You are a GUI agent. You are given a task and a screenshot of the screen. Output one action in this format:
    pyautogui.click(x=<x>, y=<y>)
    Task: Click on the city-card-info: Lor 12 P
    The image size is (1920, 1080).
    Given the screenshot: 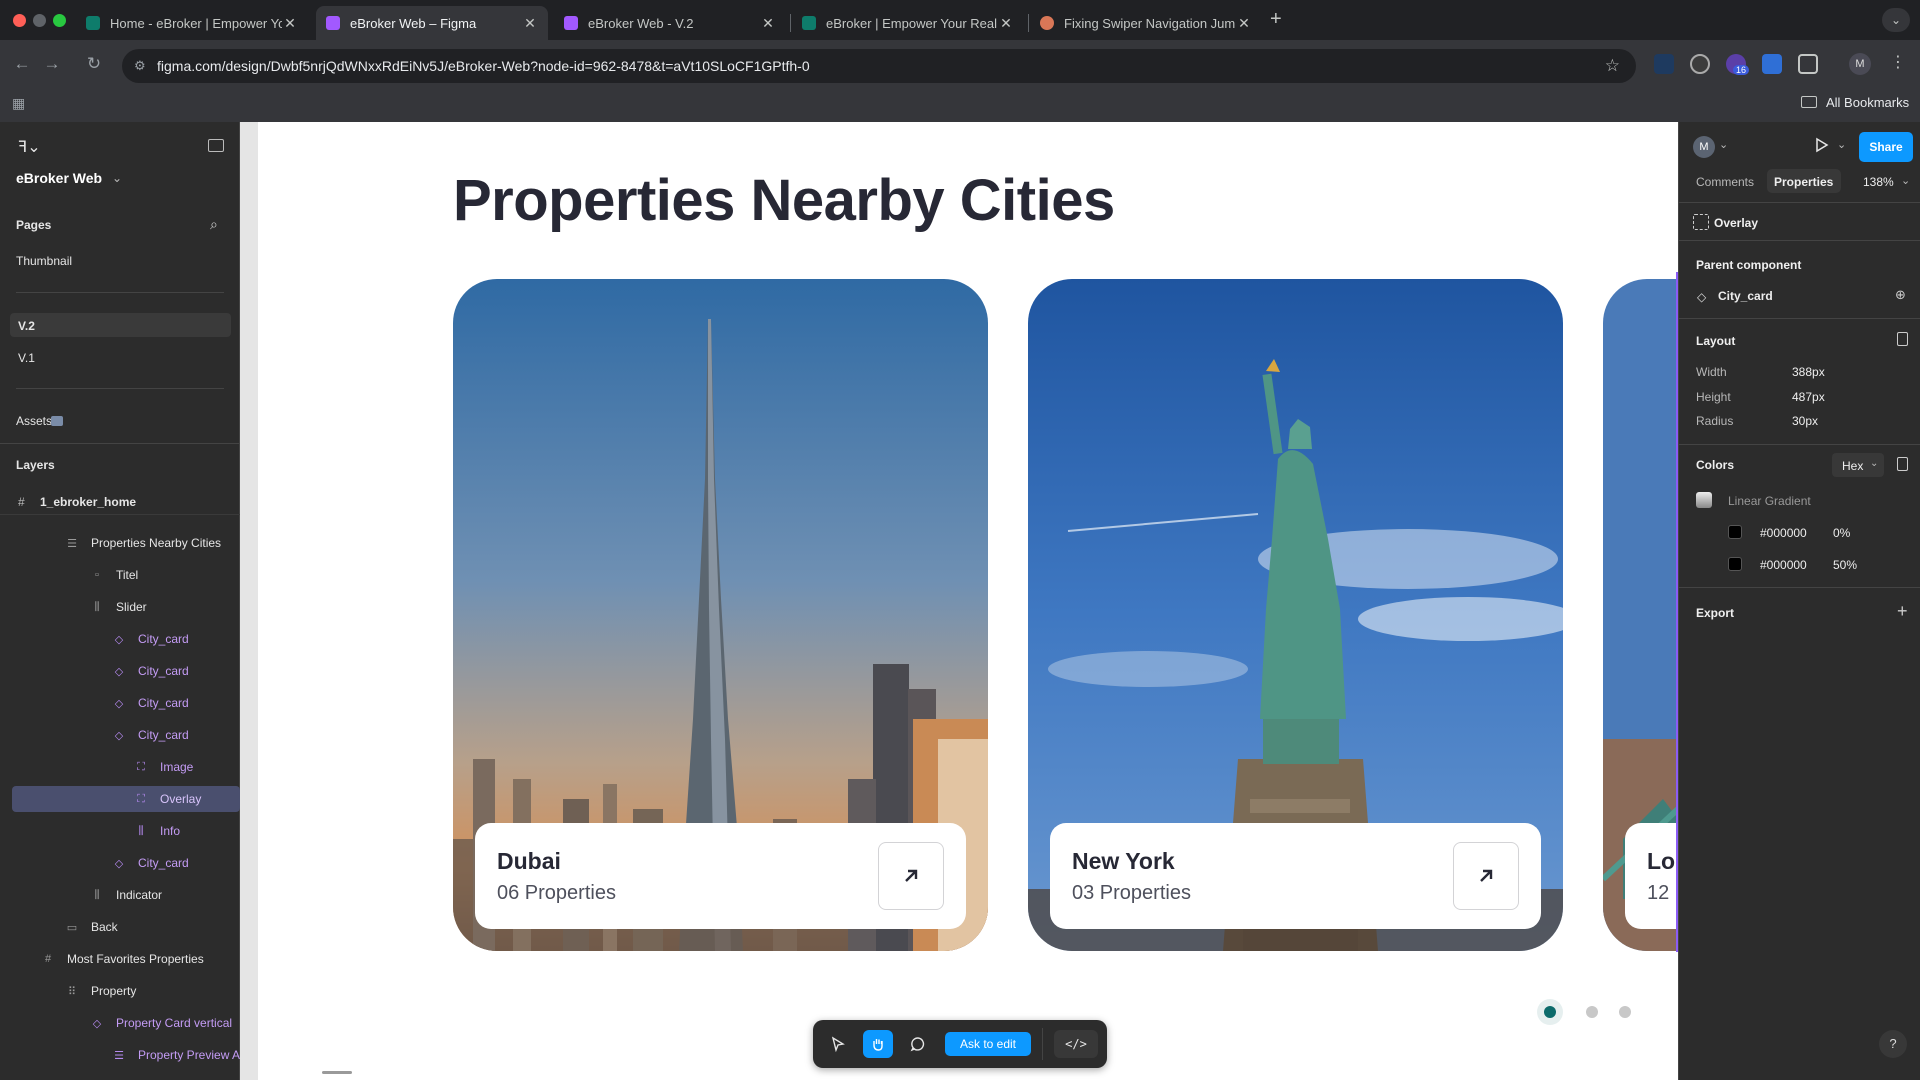 What is the action you would take?
    pyautogui.click(x=1651, y=876)
    